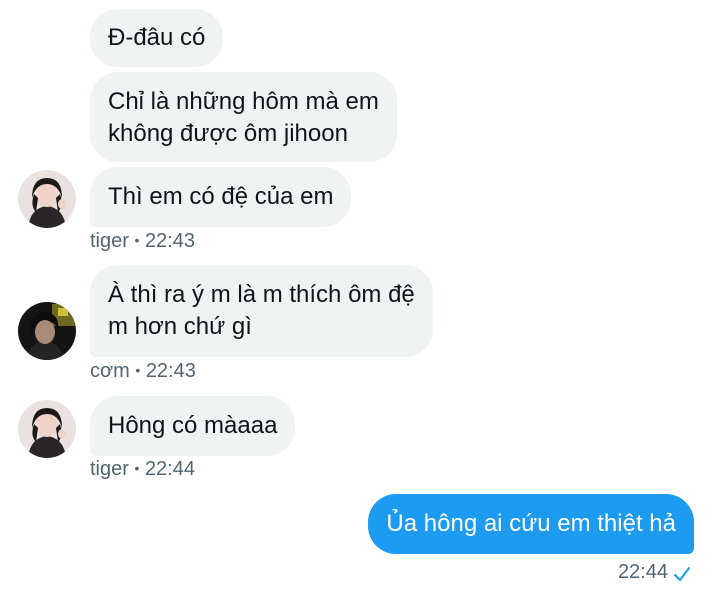  I want to click on message-bubble-6-outgoing: Ủa hông ai cứu em thiệt hả, so click(531, 524).